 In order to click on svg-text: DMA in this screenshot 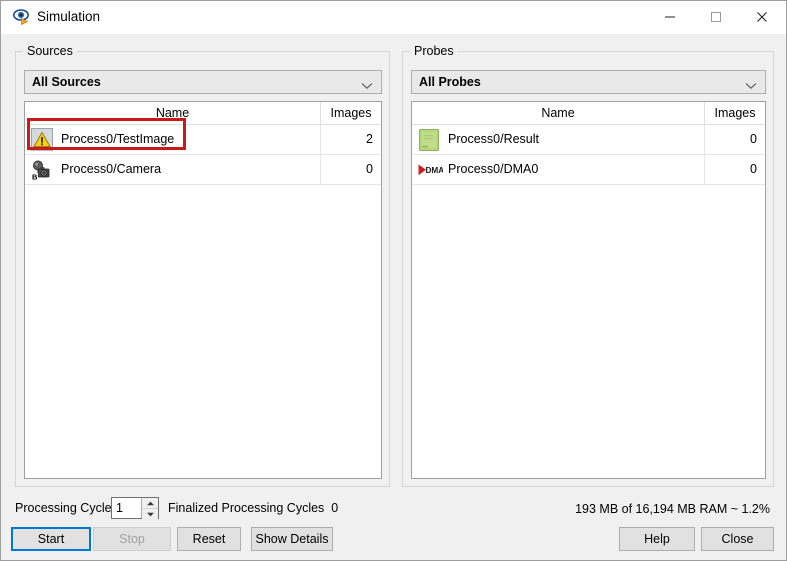, I will do `click(435, 170)`.